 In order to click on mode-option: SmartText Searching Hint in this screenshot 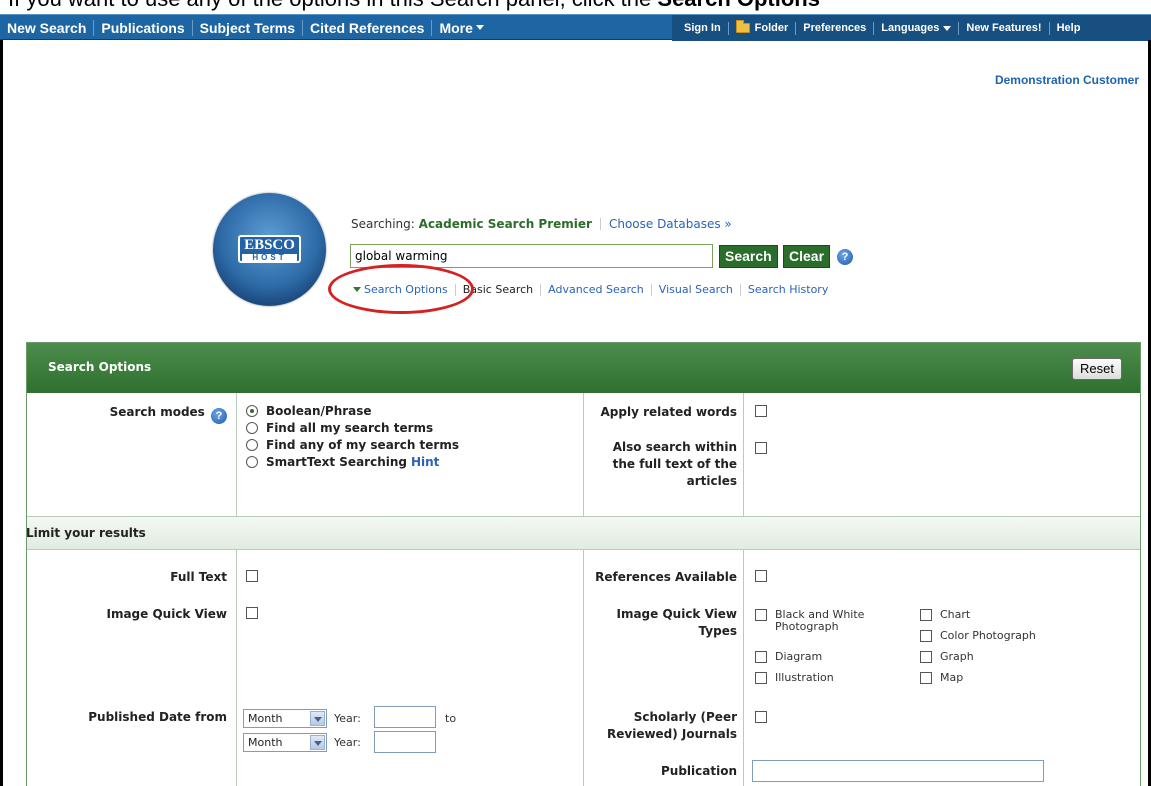, I will do `click(342, 462)`.